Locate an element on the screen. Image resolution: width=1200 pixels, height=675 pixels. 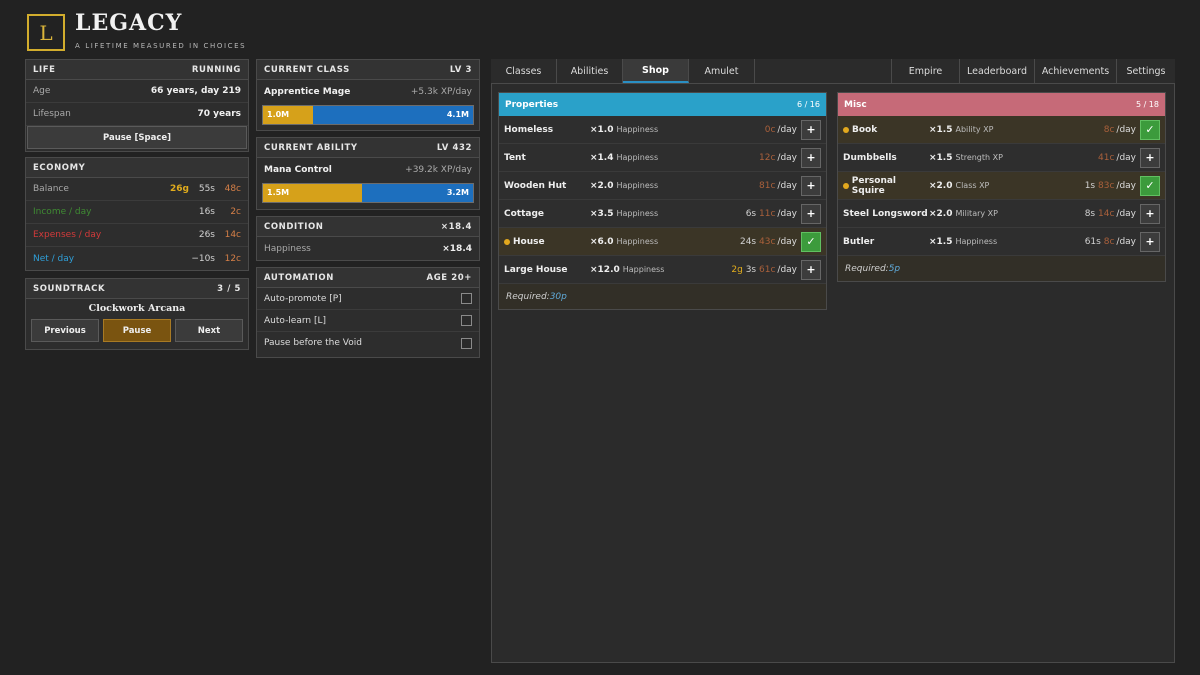
expenses-row: Expenses / day 26s 14c is located at coordinates (137, 235).